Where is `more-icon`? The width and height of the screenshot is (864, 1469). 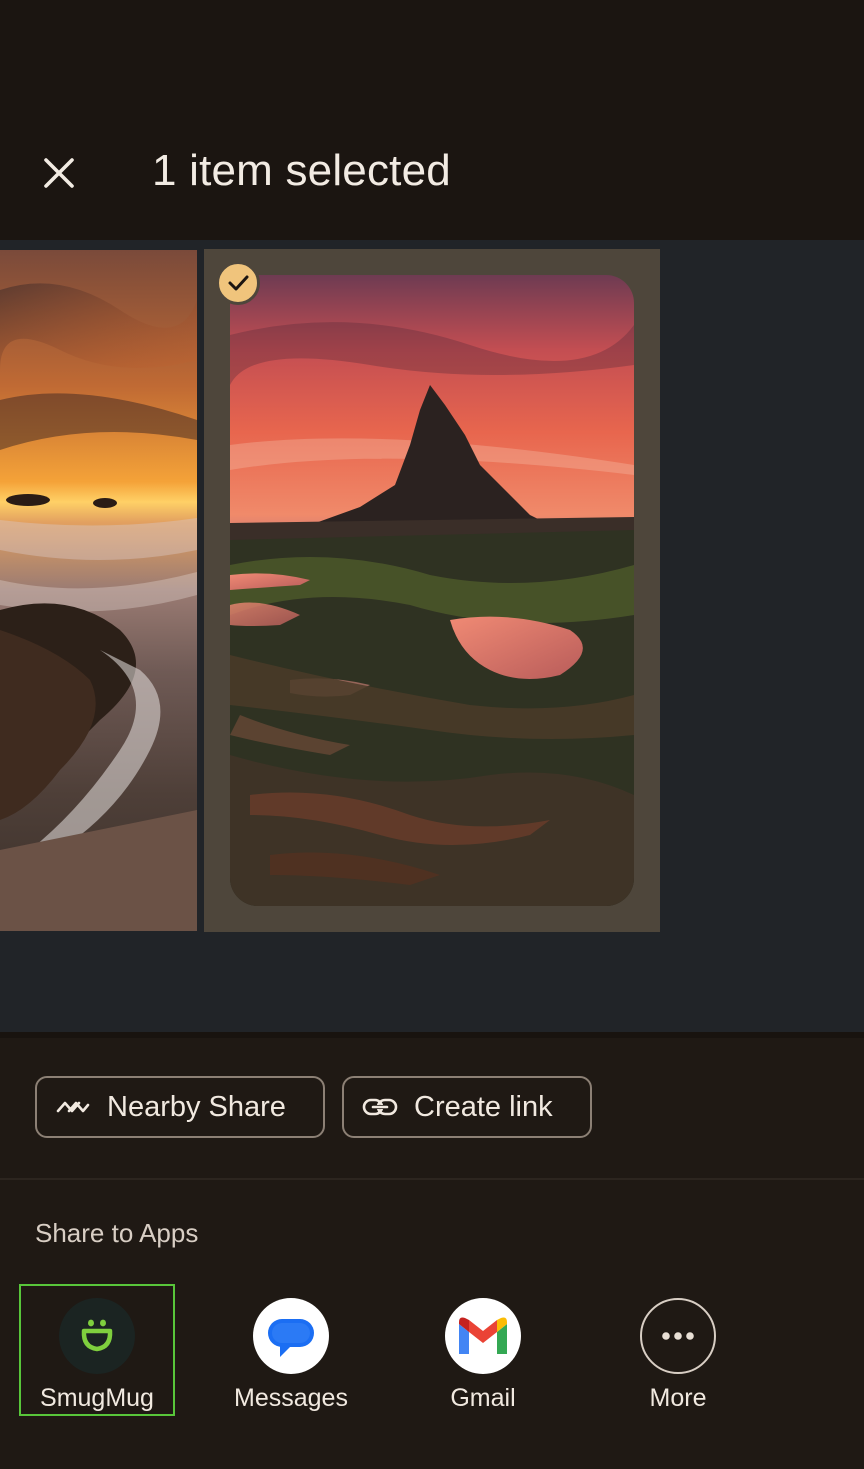
more-icon is located at coordinates (678, 1336).